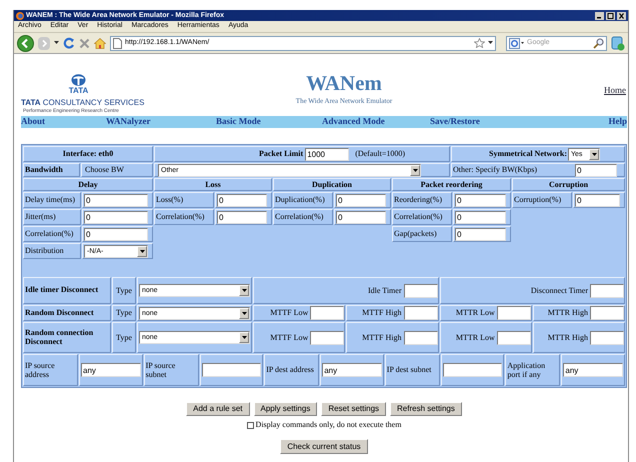 Image resolution: width=636 pixels, height=462 pixels. I want to click on field-label: Symmetrical Network:, so click(528, 154).